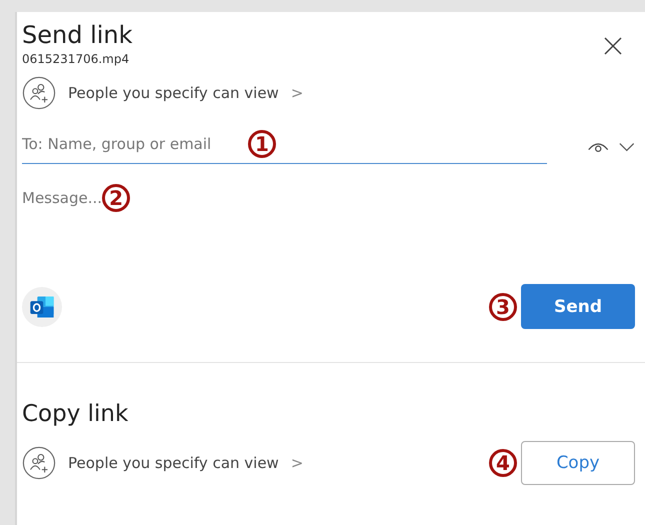 Image resolution: width=645 pixels, height=525 pixels. Describe the element at coordinates (42, 306) in the screenshot. I see `outlook-icon` at that location.